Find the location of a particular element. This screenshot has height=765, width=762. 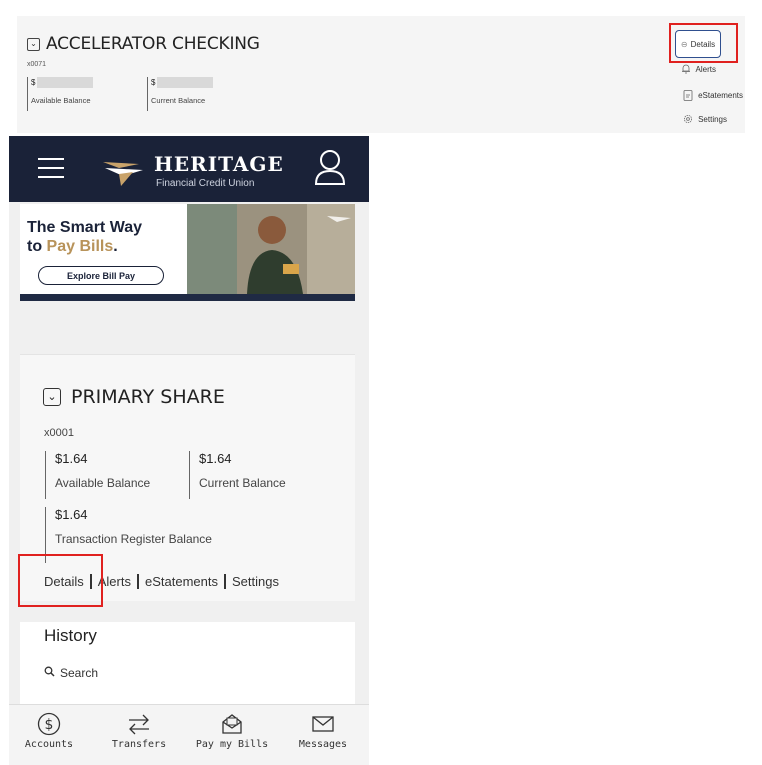

register-label: Transaction Register Balance is located at coordinates (133, 539).